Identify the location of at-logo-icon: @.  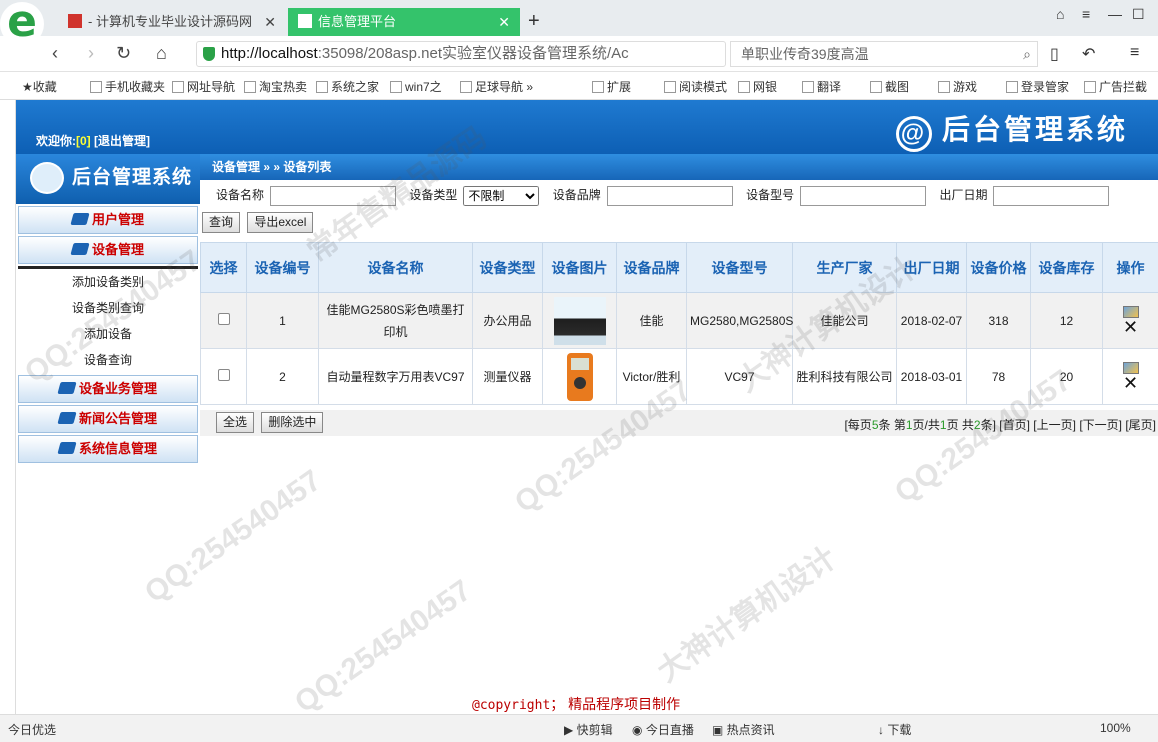
(913, 134).